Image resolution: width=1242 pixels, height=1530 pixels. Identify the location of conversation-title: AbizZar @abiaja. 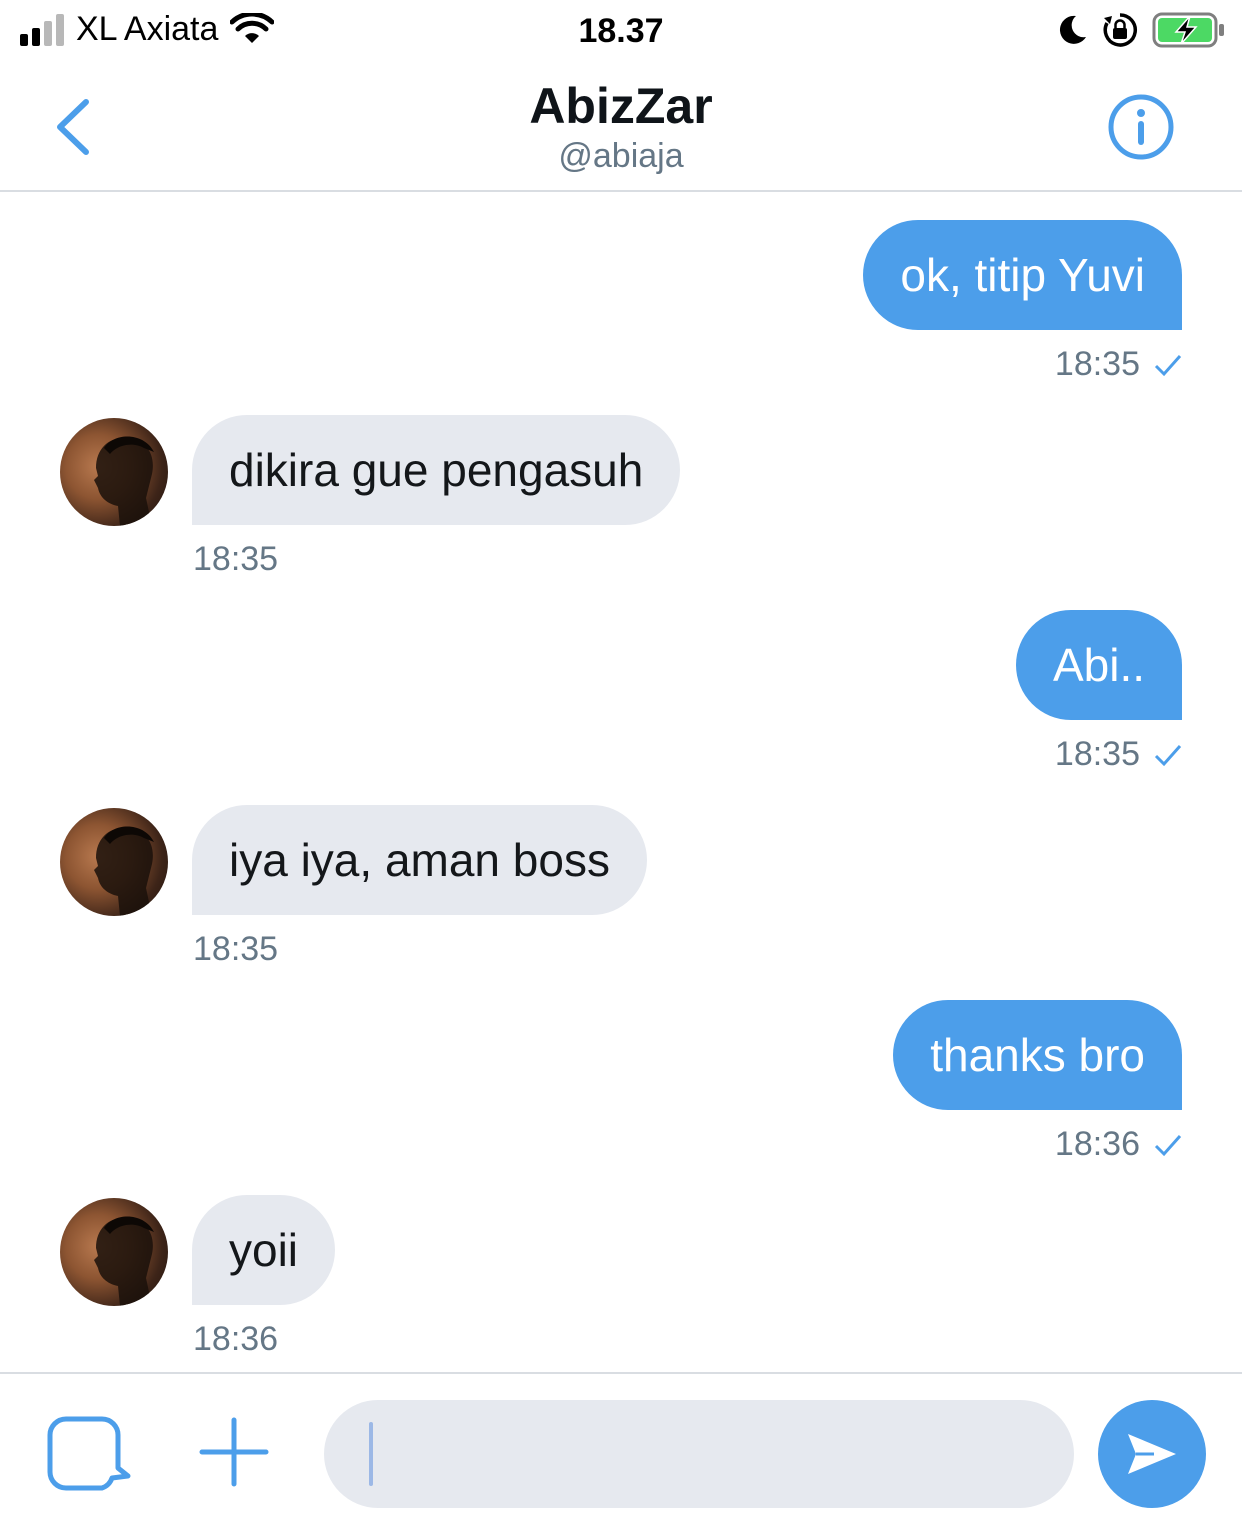
(621, 128).